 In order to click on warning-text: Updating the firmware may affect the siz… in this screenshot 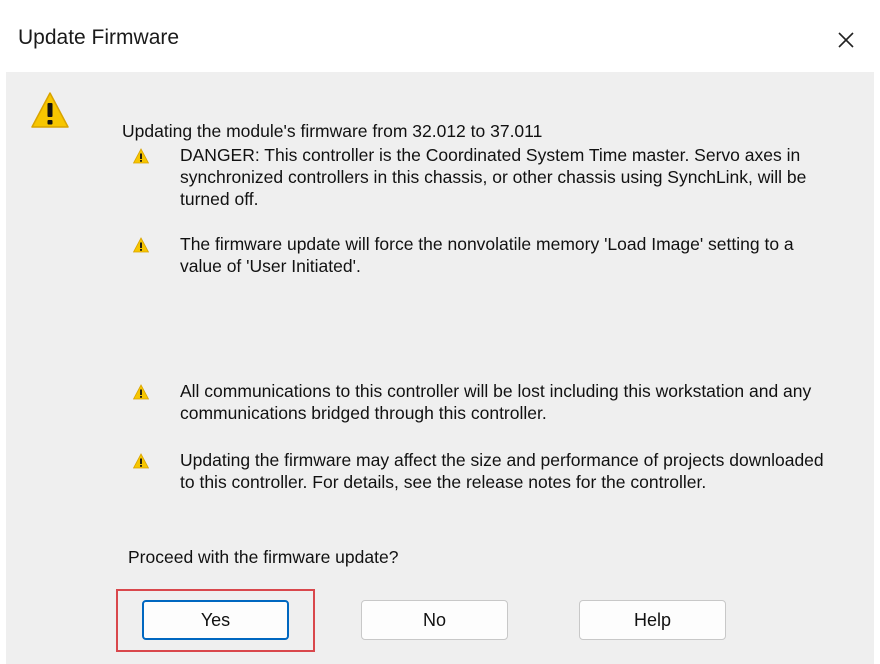, I will do `click(502, 471)`.